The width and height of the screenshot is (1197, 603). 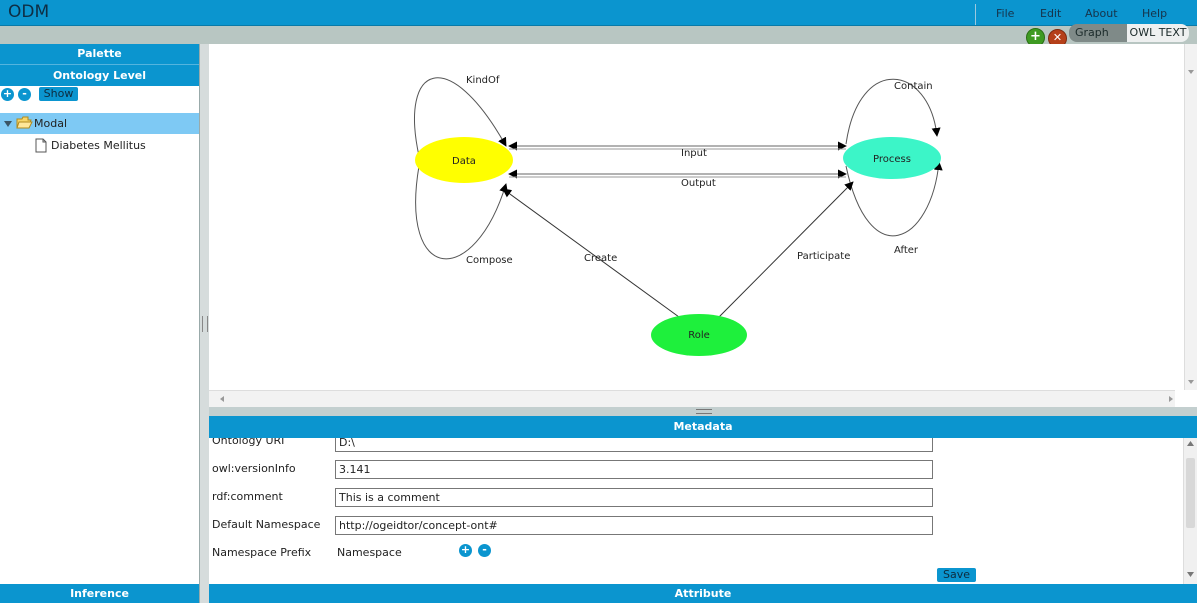 What do you see at coordinates (98, 145) in the screenshot?
I see `tree-item-diabetes-mellitus: Diabetes Mellitus` at bounding box center [98, 145].